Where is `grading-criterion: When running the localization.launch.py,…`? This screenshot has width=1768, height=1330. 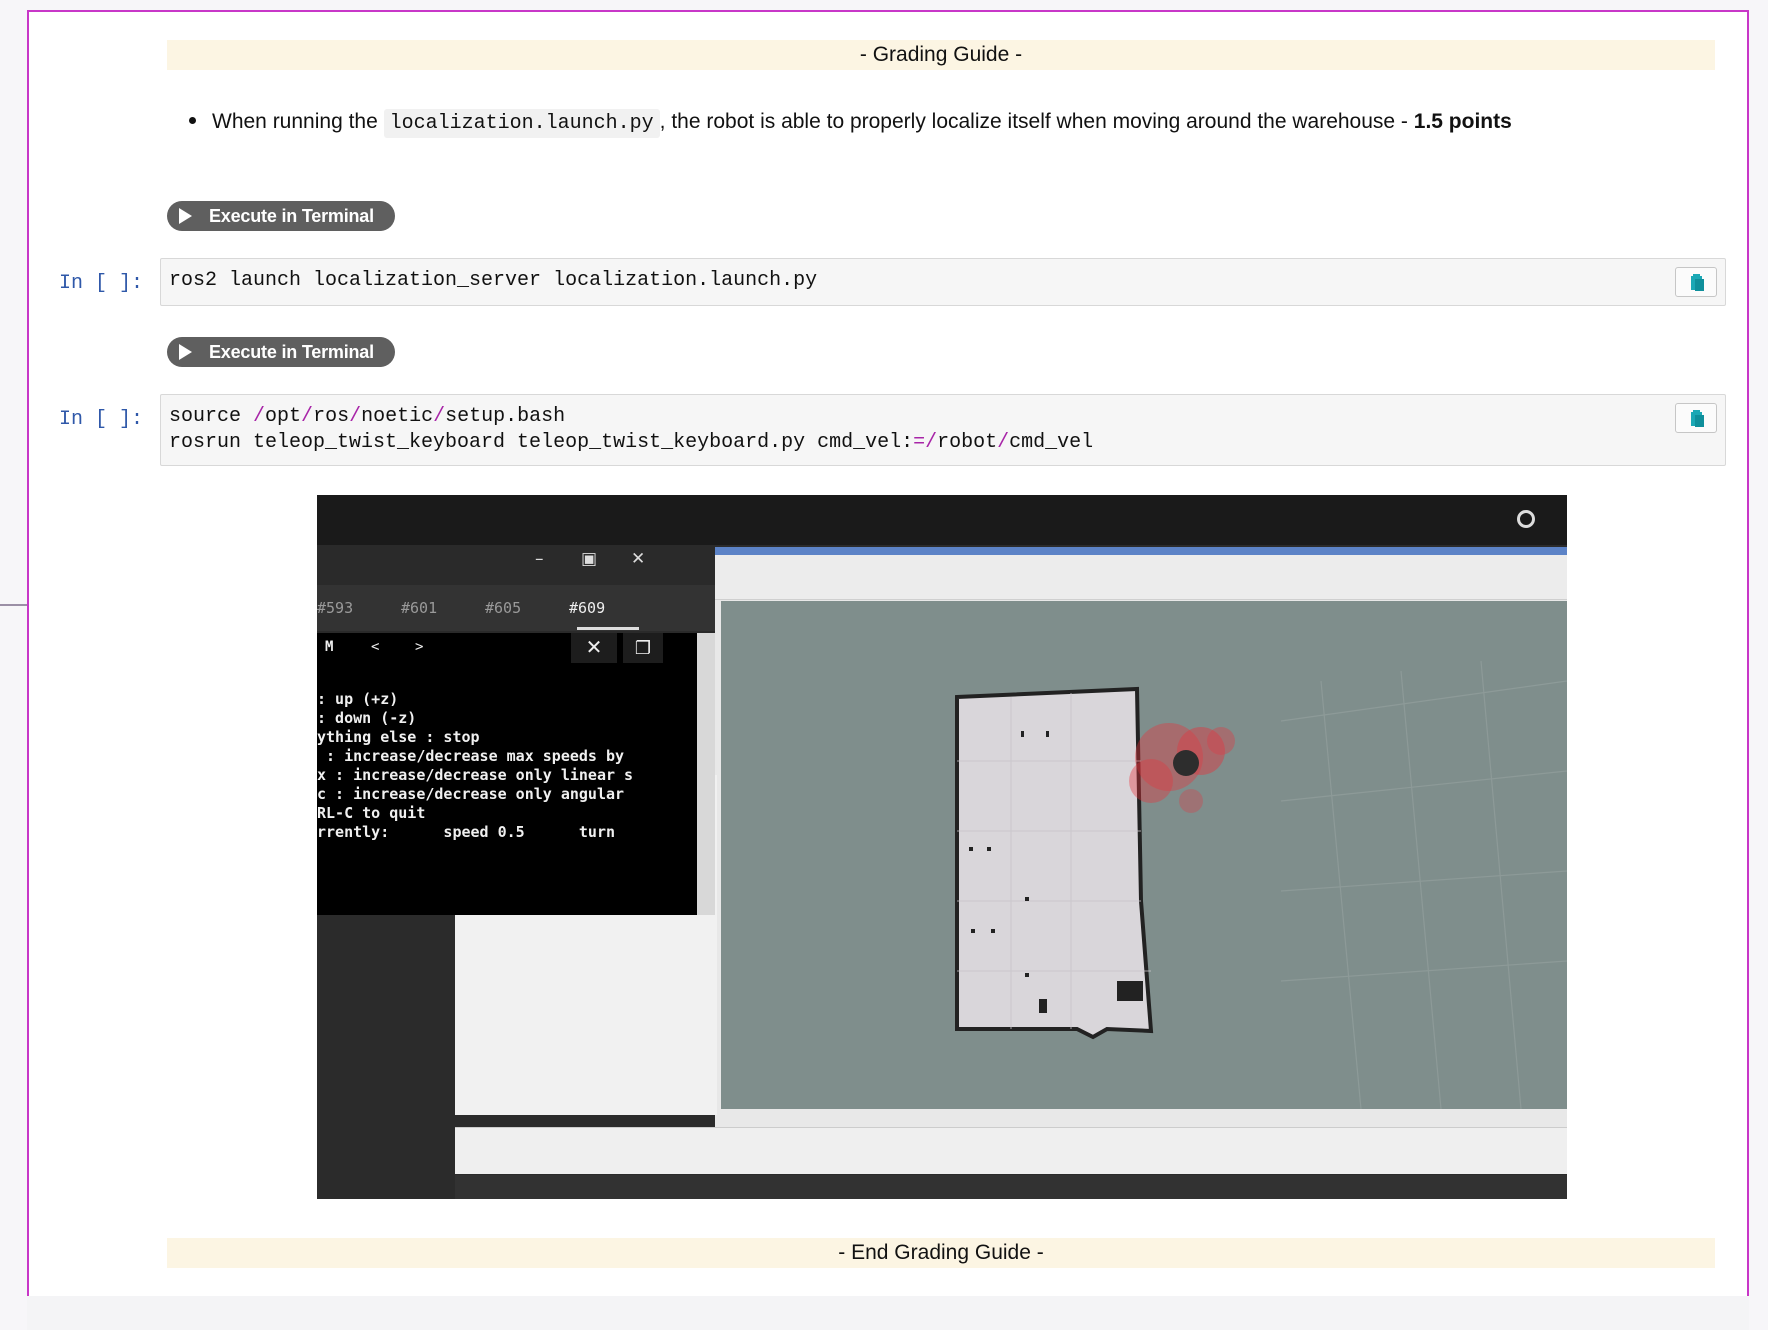
grading-criterion: When running the localization.launch.py,… is located at coordinates (850, 123).